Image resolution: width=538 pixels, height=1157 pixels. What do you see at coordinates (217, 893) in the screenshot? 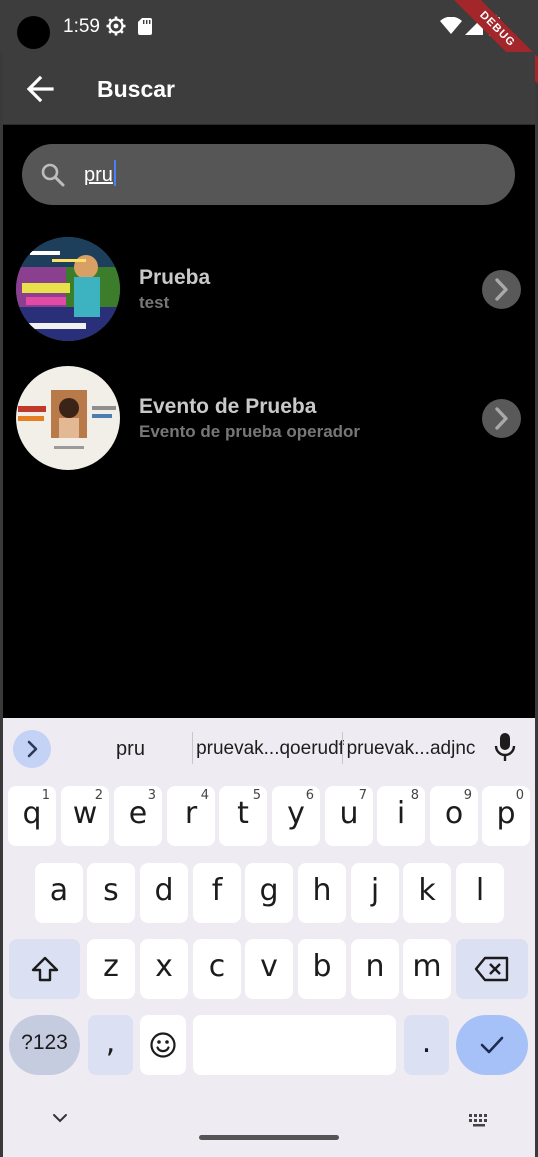
I see `key-f: f` at bounding box center [217, 893].